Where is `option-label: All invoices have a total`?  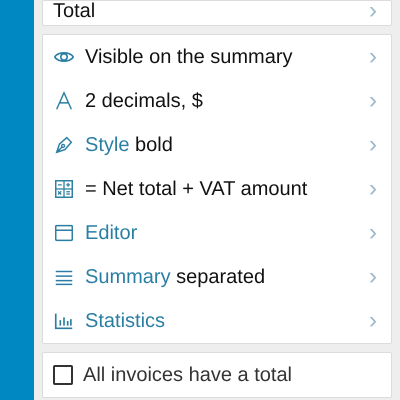
option-label: All invoices have a total is located at coordinates (187, 375).